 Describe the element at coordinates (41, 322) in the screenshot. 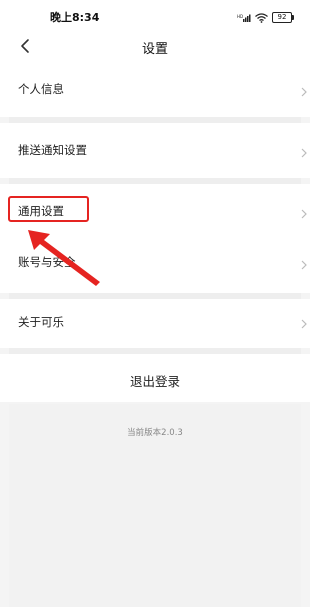

I see `settings-item-label: 关于可乐` at that location.